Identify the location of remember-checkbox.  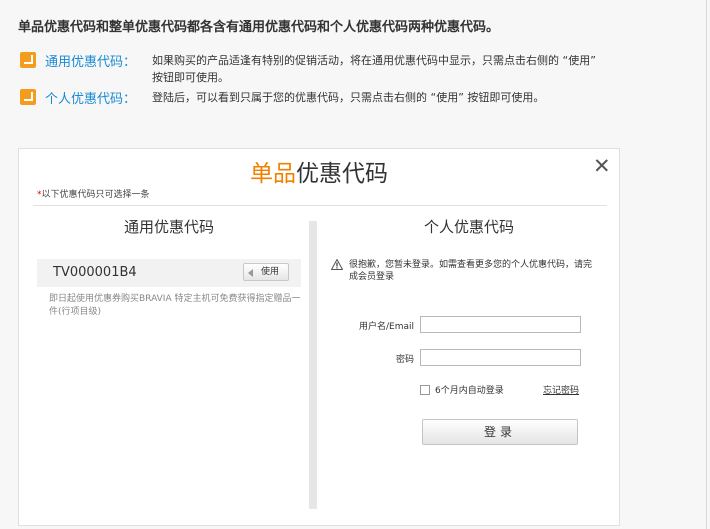
(425, 390).